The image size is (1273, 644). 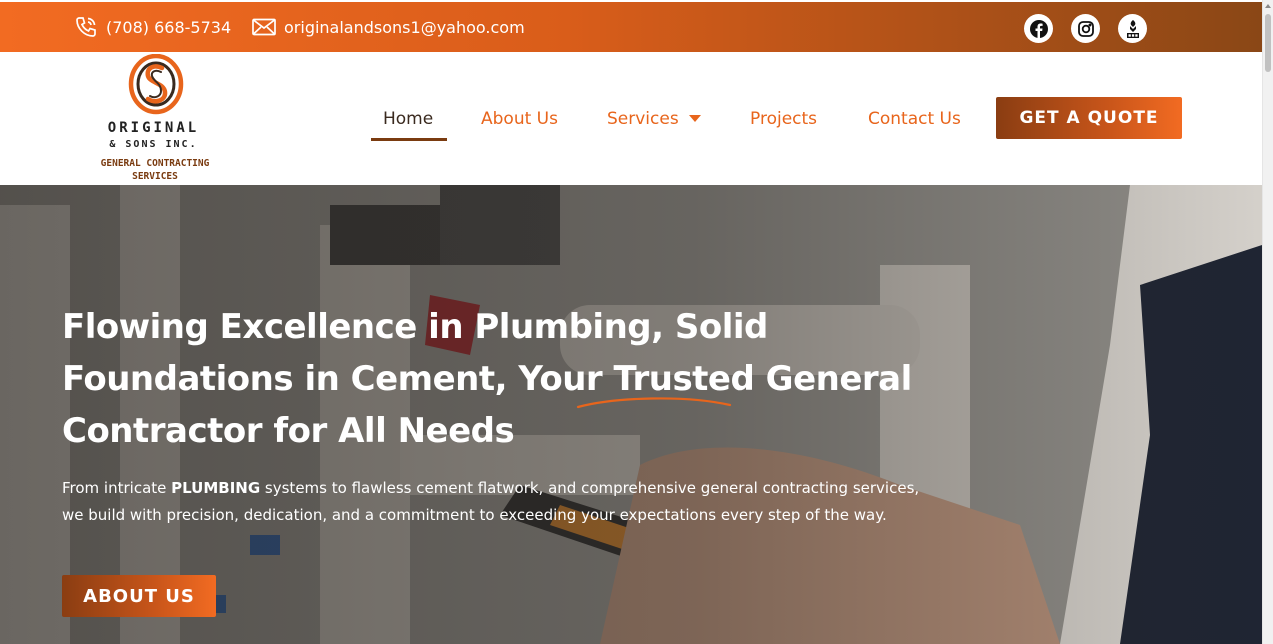 I want to click on nav-active-indicator, so click(x=409, y=139).